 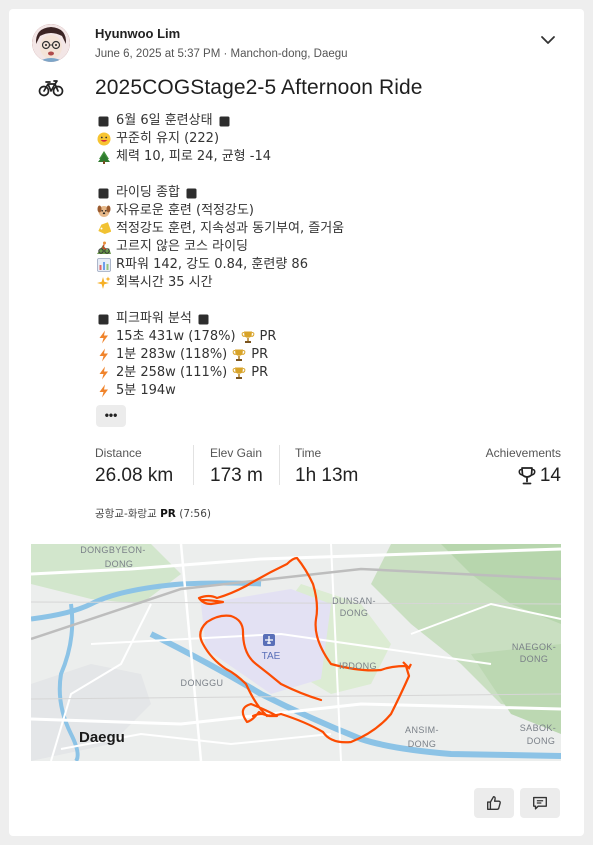 I want to click on stat-distance: Distance 26.08 km, so click(x=134, y=466).